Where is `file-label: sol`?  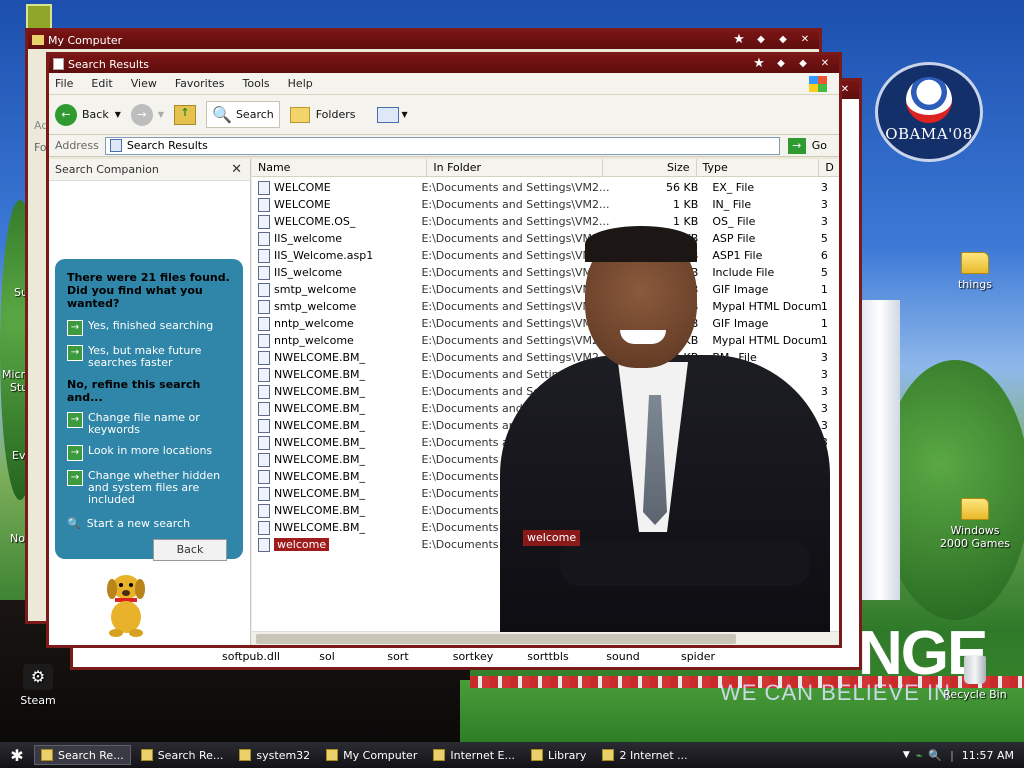
file-label: sol is located at coordinates (327, 656).